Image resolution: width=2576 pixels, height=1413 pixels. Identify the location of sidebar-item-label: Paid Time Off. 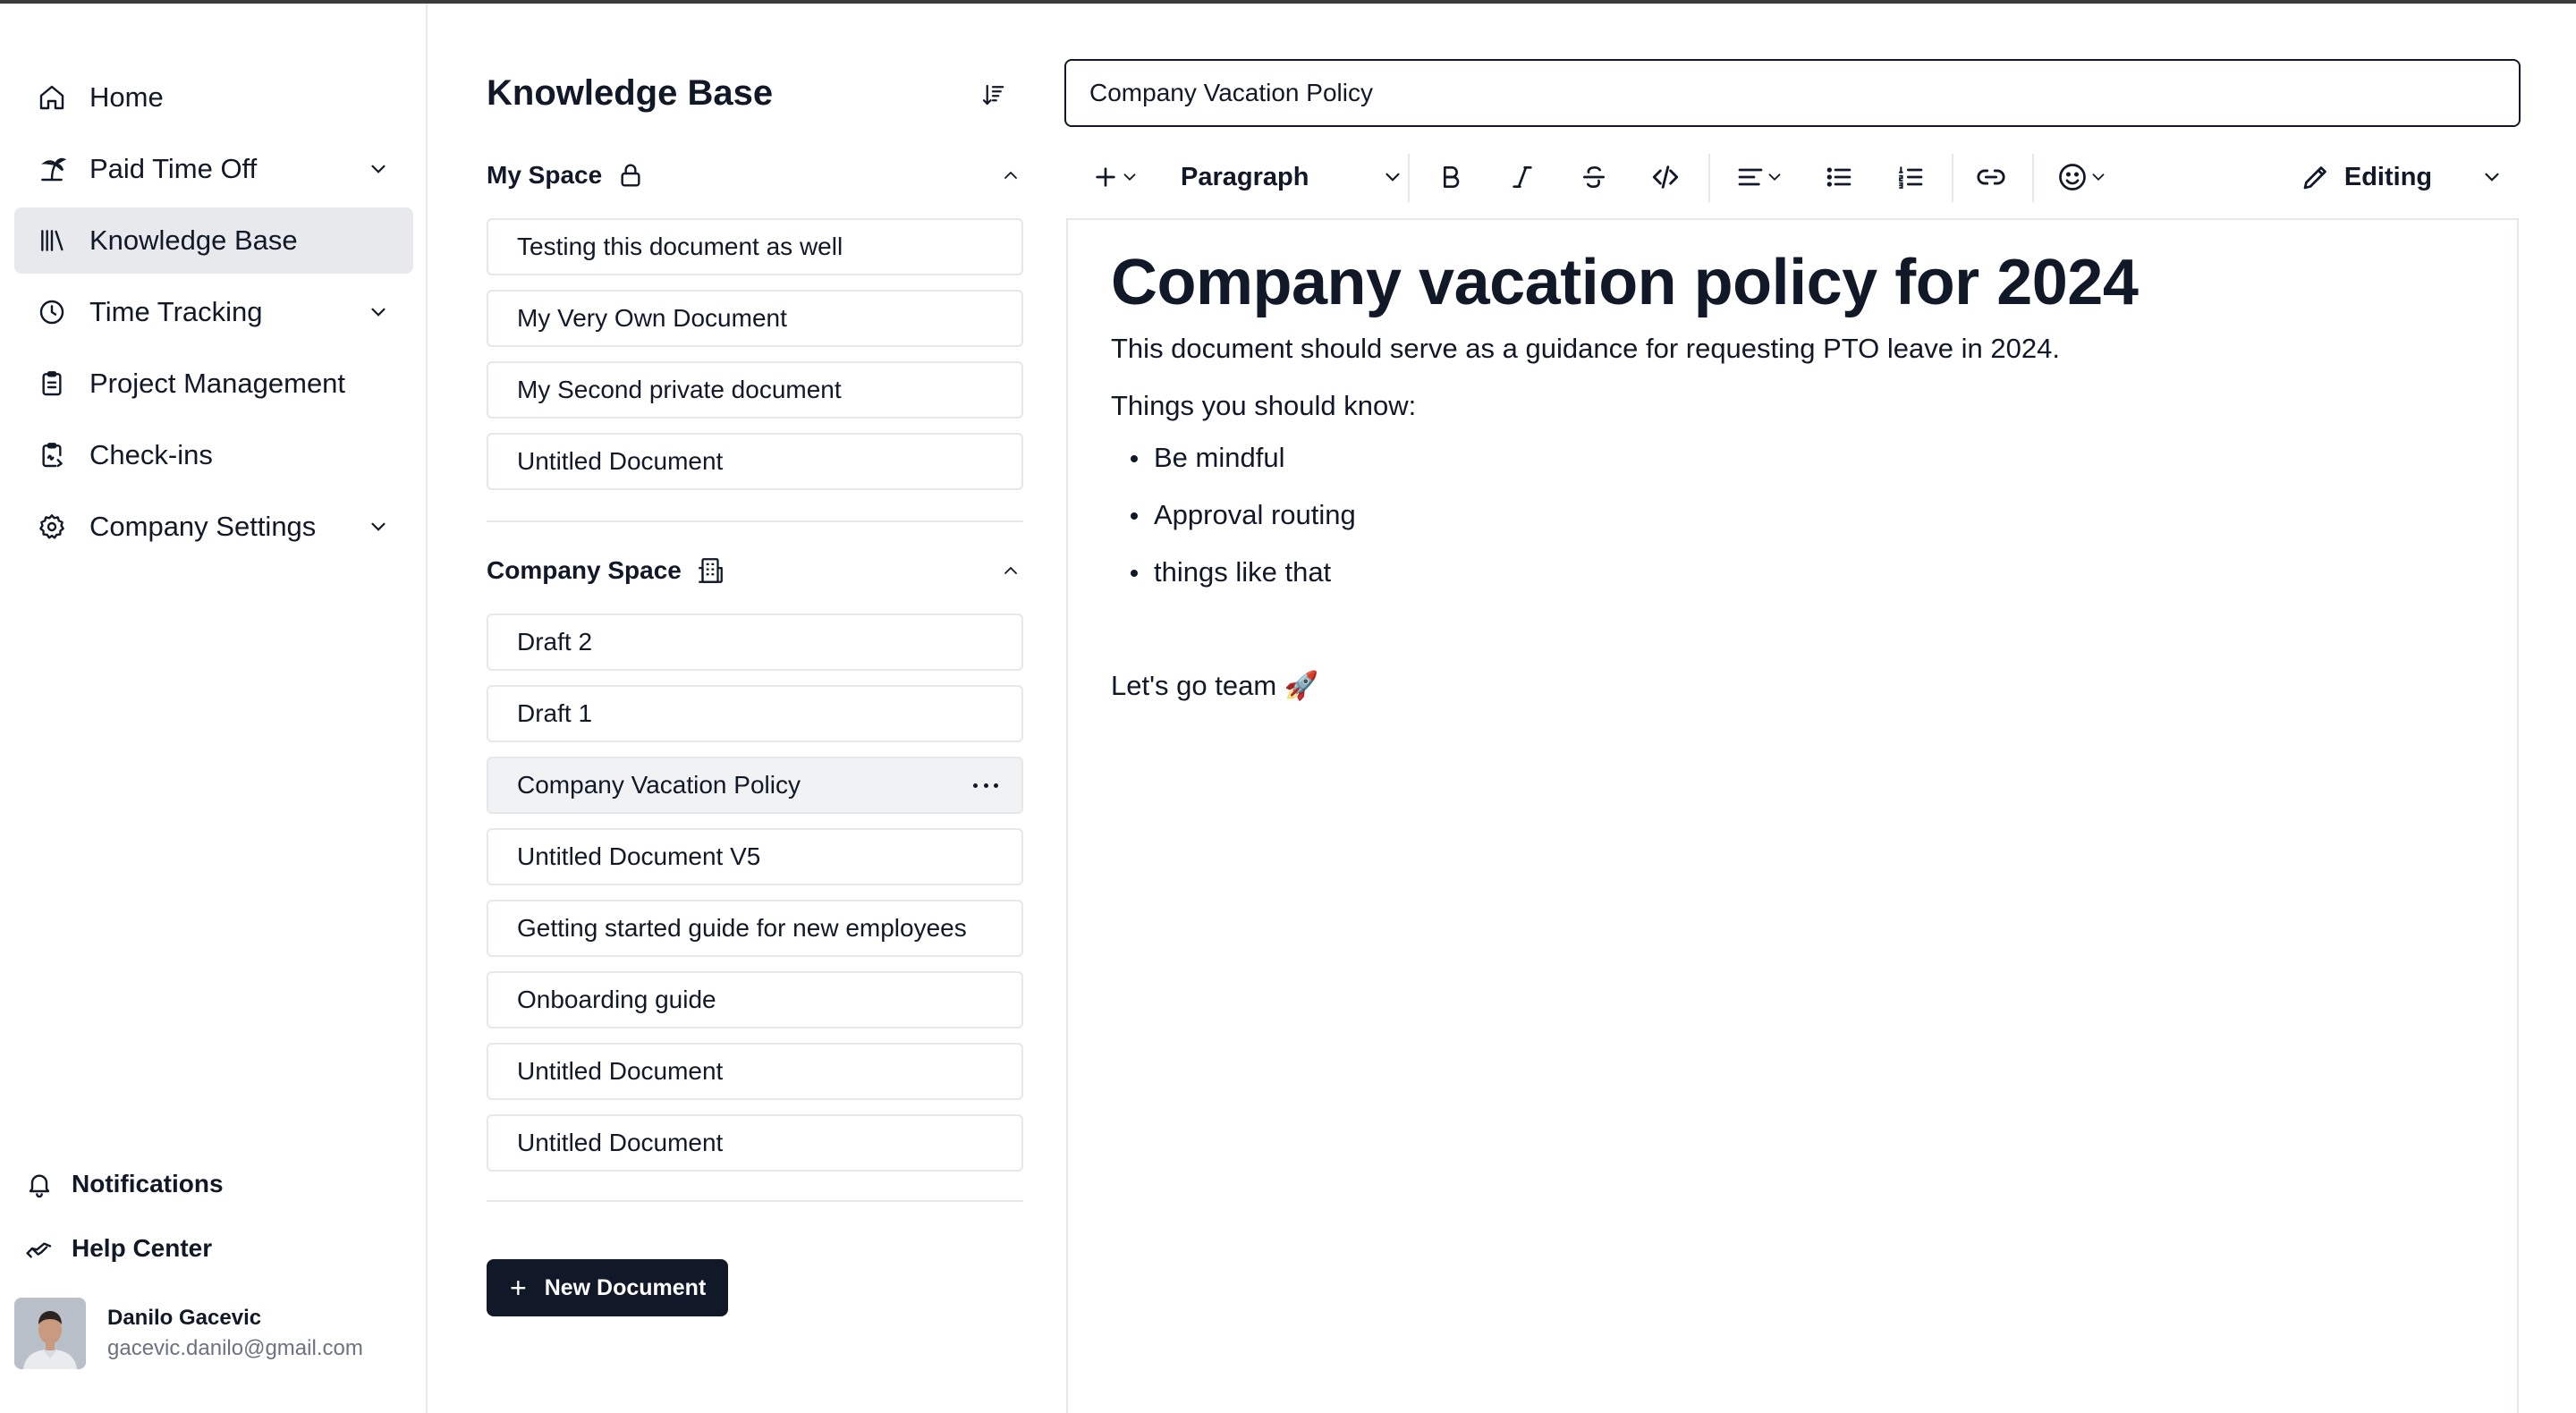
(173, 168).